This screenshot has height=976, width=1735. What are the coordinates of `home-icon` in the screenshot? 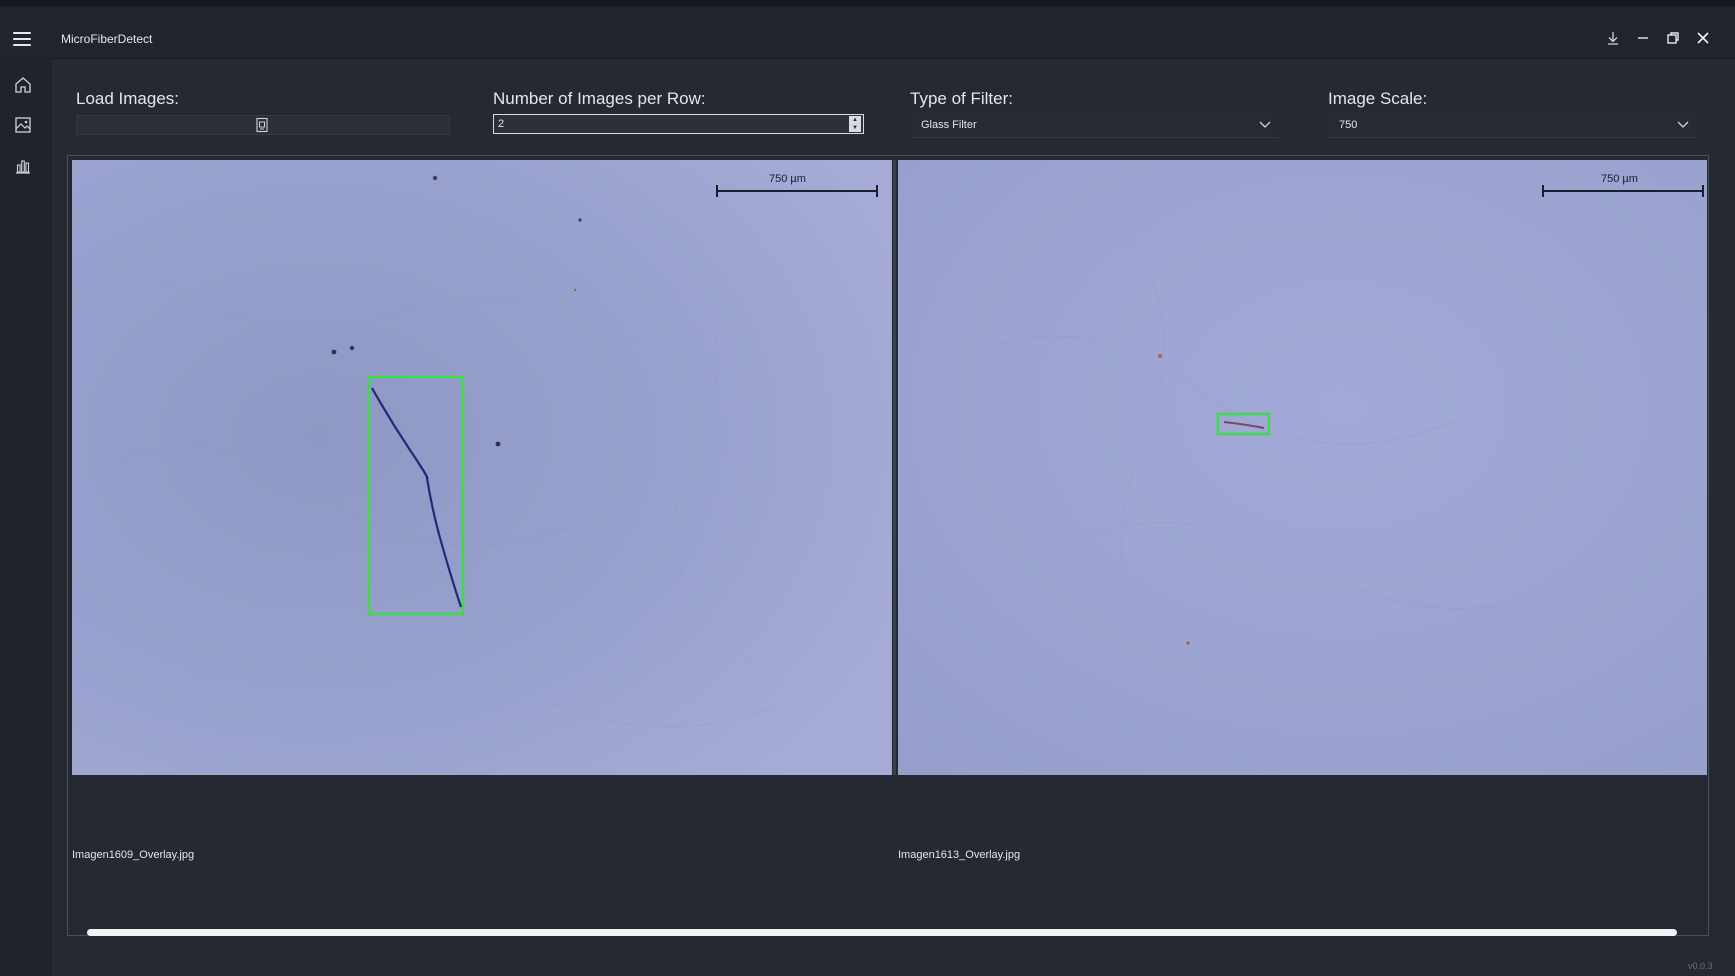 It's located at (23, 85).